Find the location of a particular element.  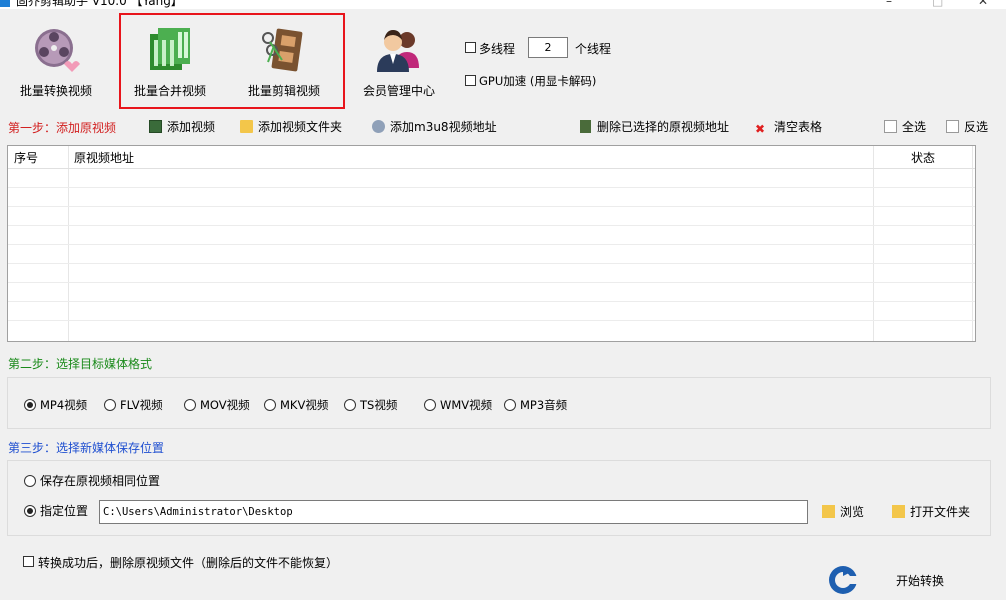

highlight-box is located at coordinates (232, 61).